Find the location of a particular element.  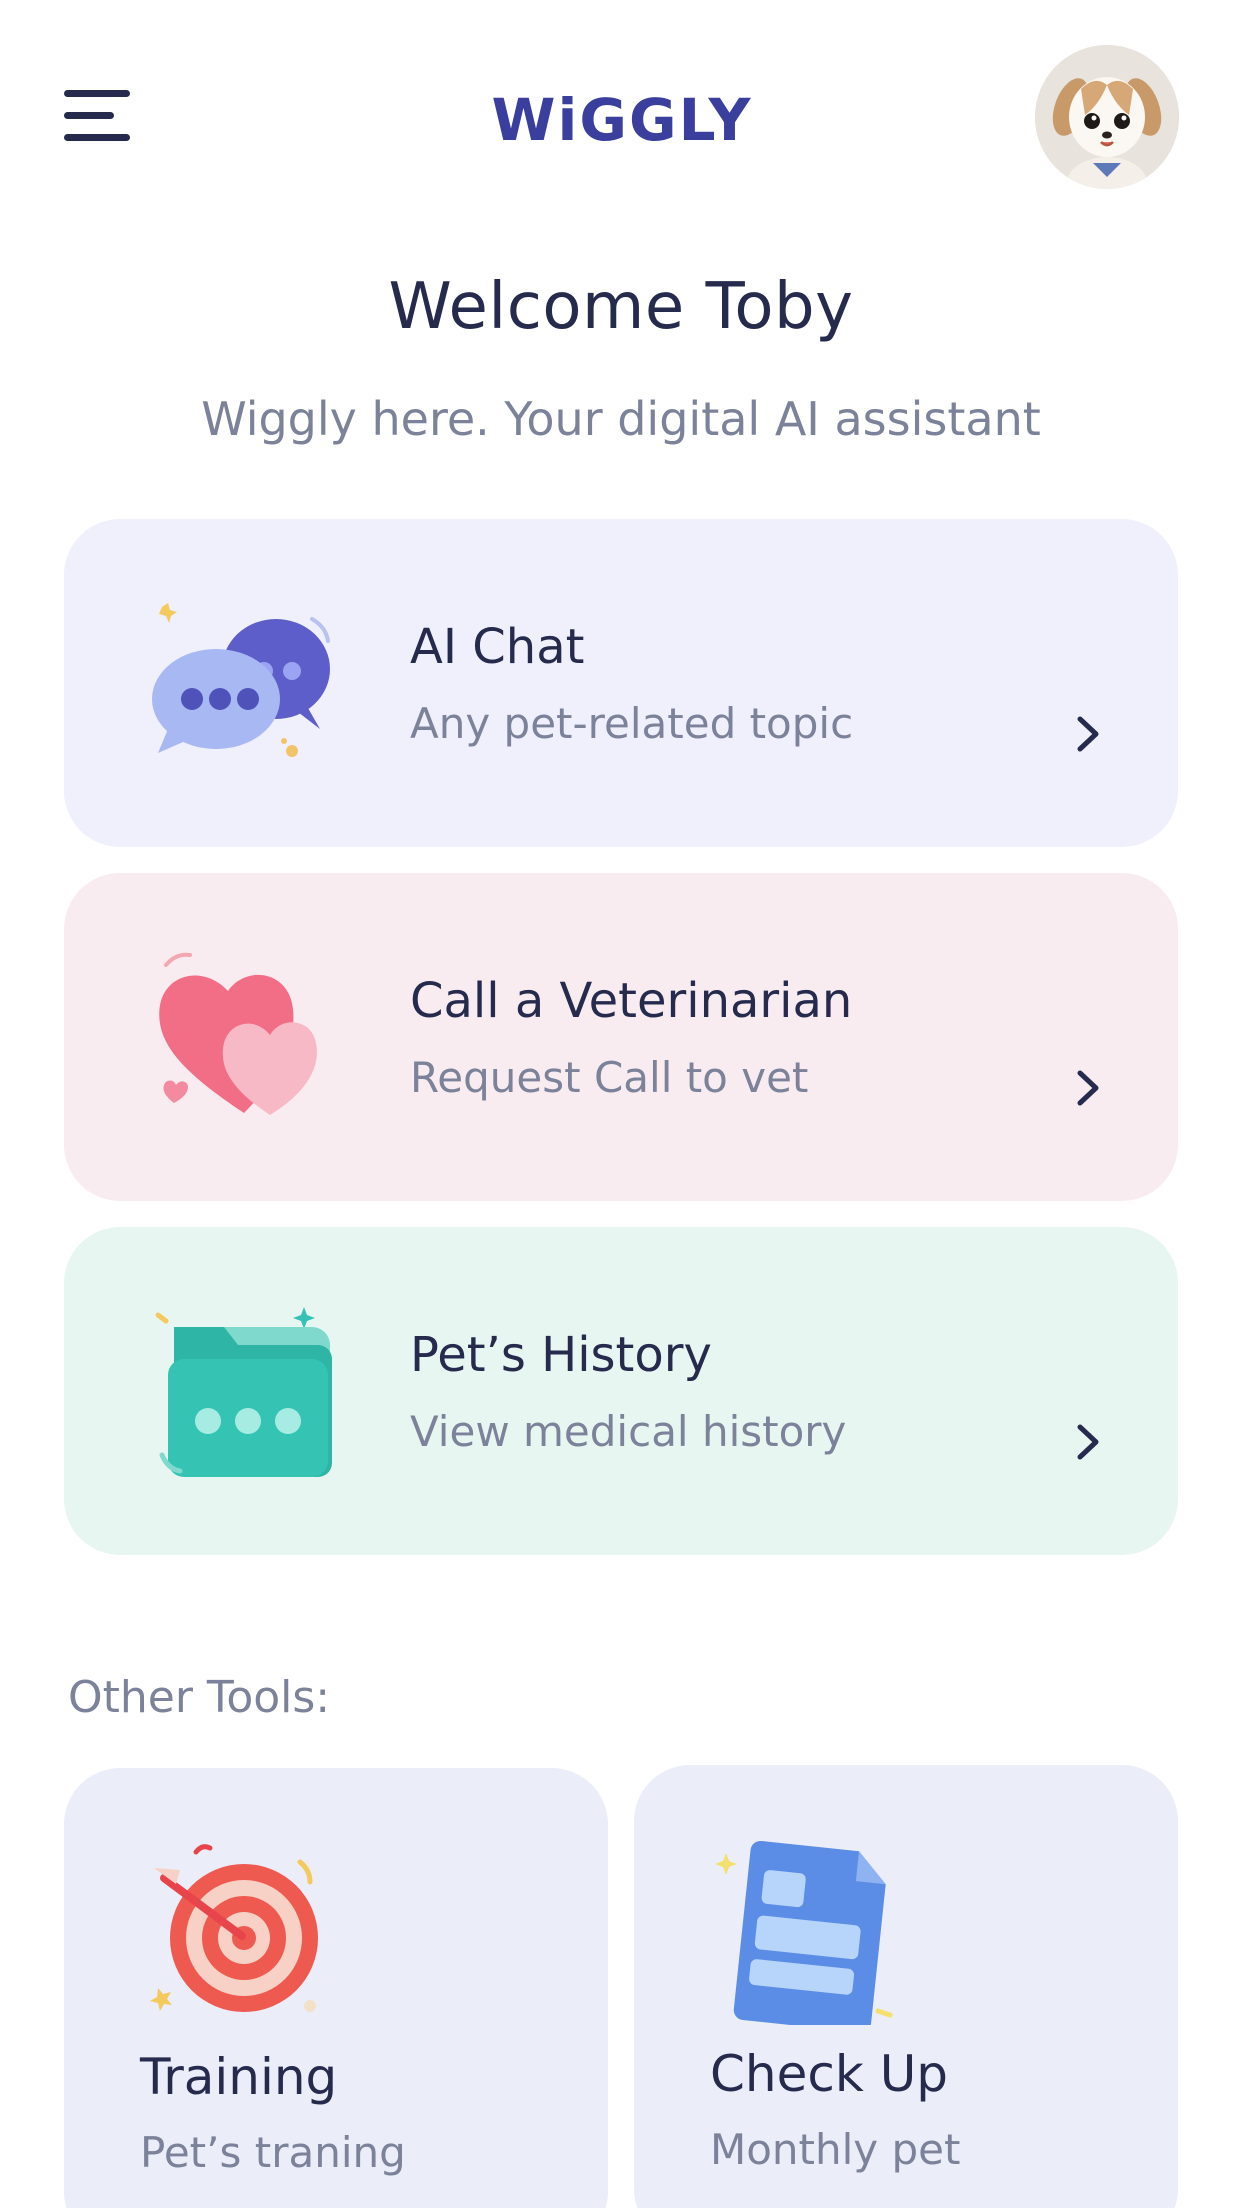

wiggly-logo: WiGGLY is located at coordinates (622, 118).